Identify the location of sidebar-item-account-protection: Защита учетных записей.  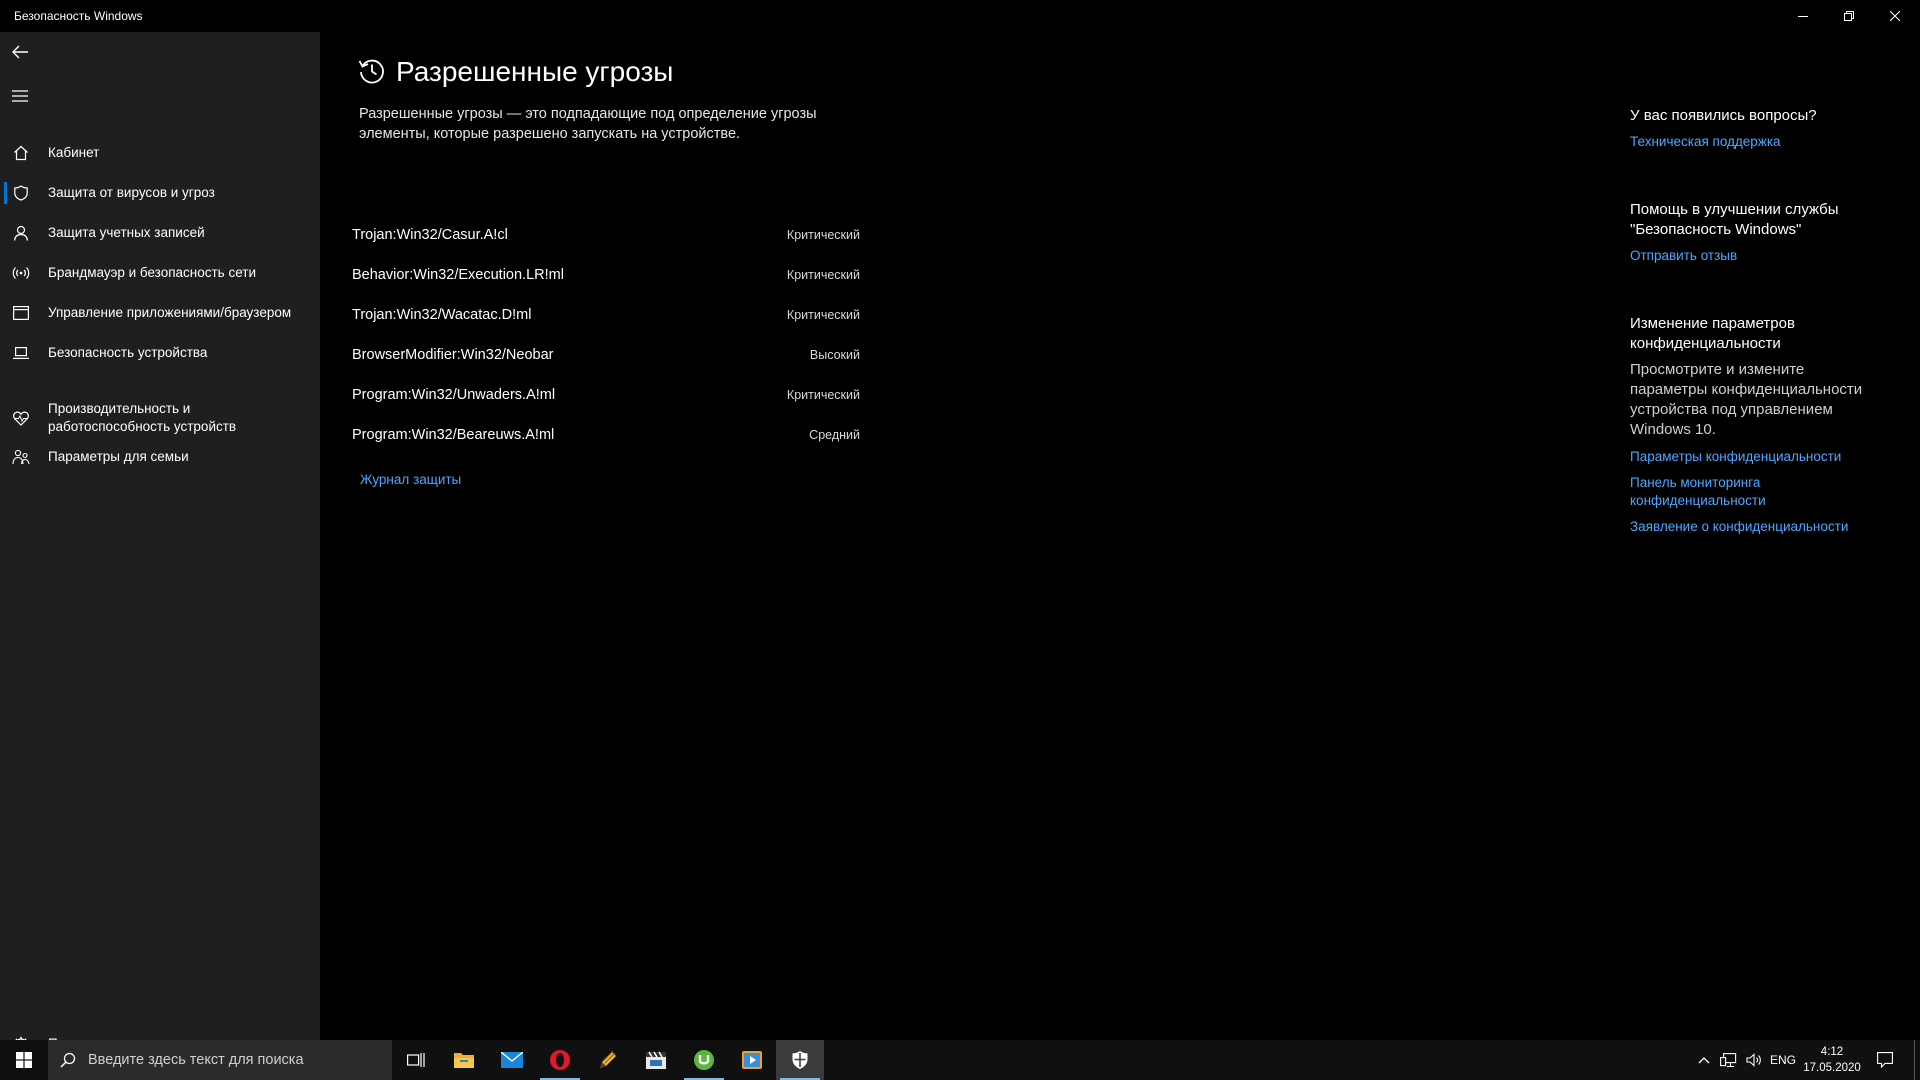
(160, 233).